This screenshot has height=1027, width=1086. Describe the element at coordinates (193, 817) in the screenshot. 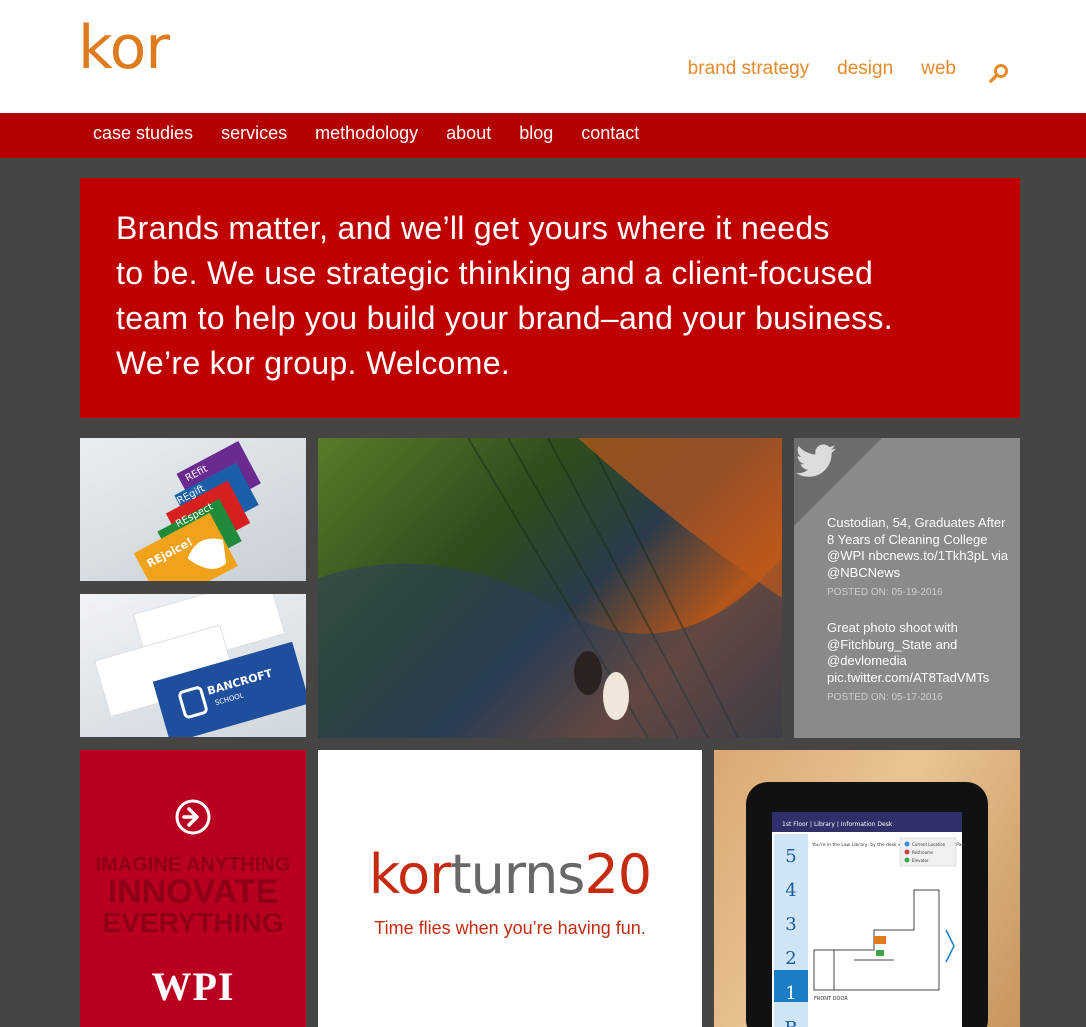

I see `arrow-circle-right-icon` at that location.